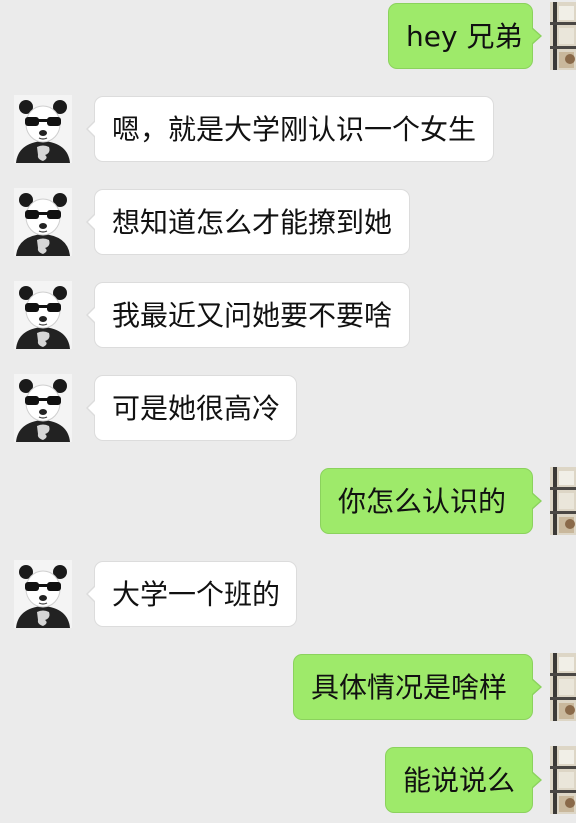 The width and height of the screenshot is (576, 823). I want to click on incoming-message-row: 嗯，就是大学刚认识一个女生, so click(288, 129).